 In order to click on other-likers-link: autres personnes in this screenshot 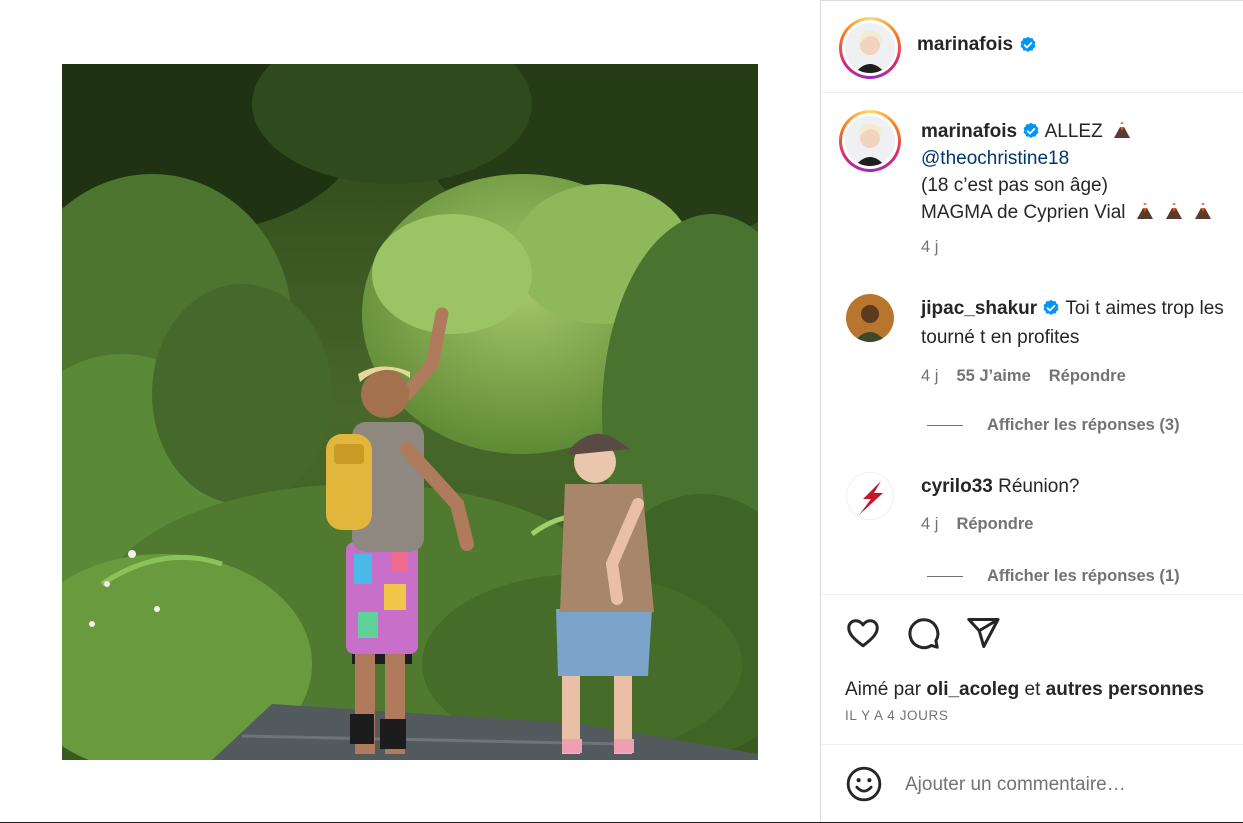, I will do `click(1125, 689)`.